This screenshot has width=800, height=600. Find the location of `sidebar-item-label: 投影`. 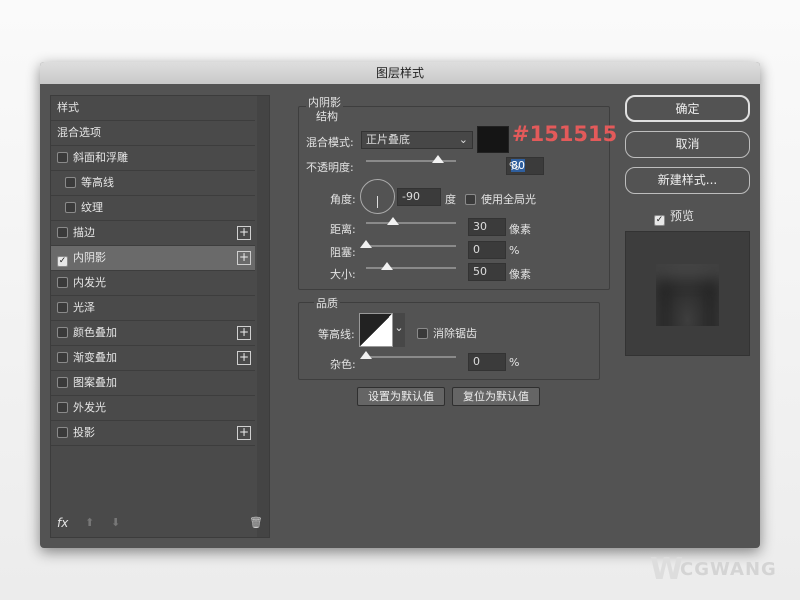

sidebar-item-label: 投影 is located at coordinates (84, 432).